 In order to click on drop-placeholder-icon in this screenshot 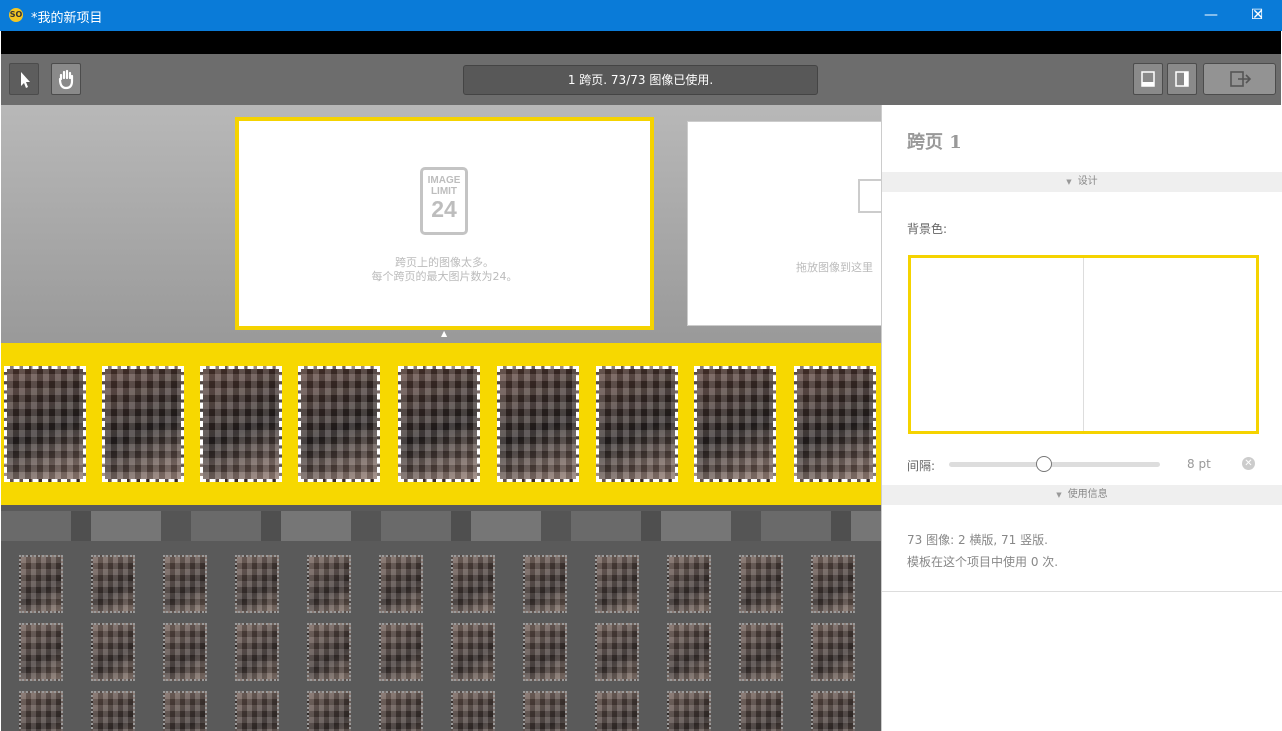, I will do `click(869, 196)`.